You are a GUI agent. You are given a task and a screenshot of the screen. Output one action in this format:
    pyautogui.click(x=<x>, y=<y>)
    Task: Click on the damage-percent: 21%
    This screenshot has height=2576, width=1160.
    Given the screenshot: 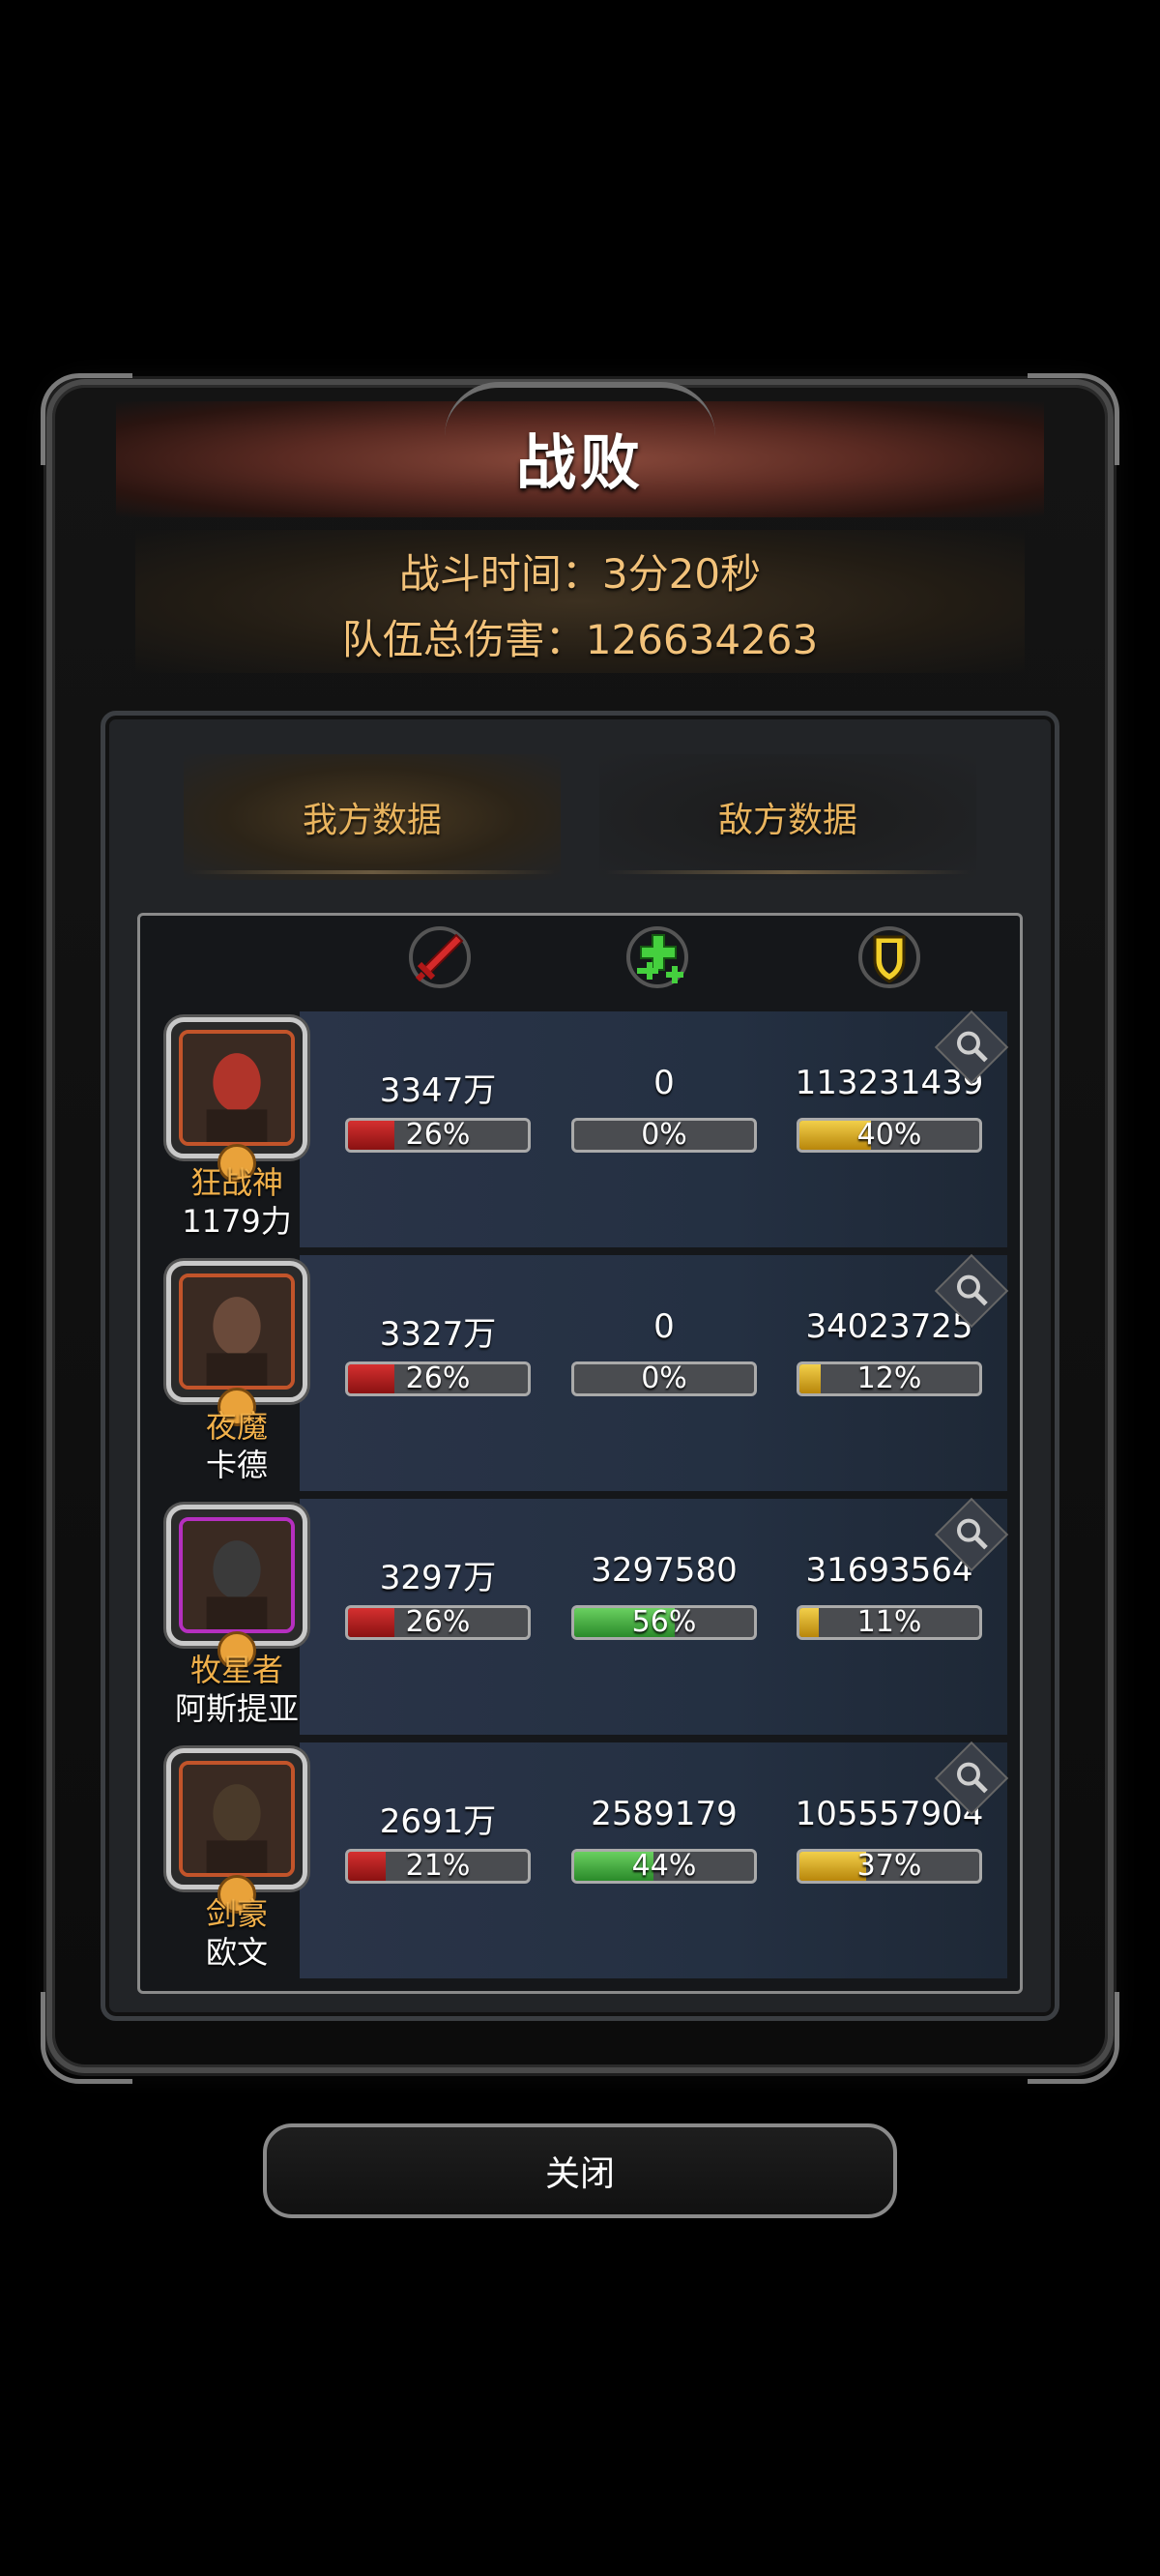 What is the action you would take?
    pyautogui.click(x=438, y=1866)
    